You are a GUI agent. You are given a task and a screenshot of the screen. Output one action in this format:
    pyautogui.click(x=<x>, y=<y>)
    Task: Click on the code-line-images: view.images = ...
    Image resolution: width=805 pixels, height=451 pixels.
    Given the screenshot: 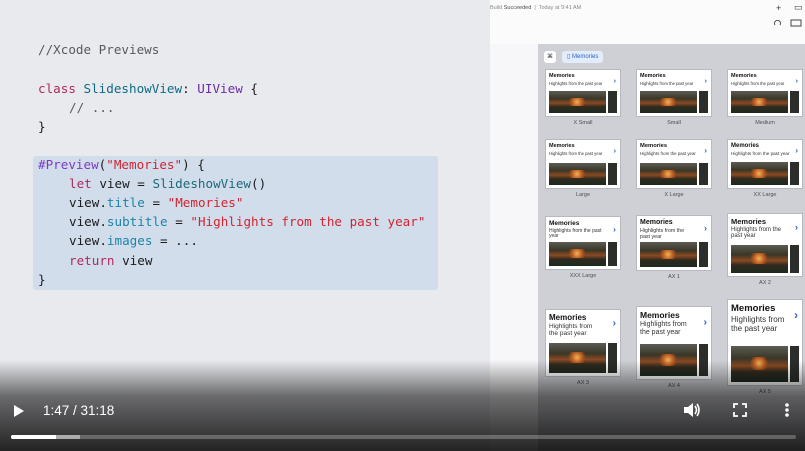 What is the action you would take?
    pyautogui.click(x=133, y=240)
    